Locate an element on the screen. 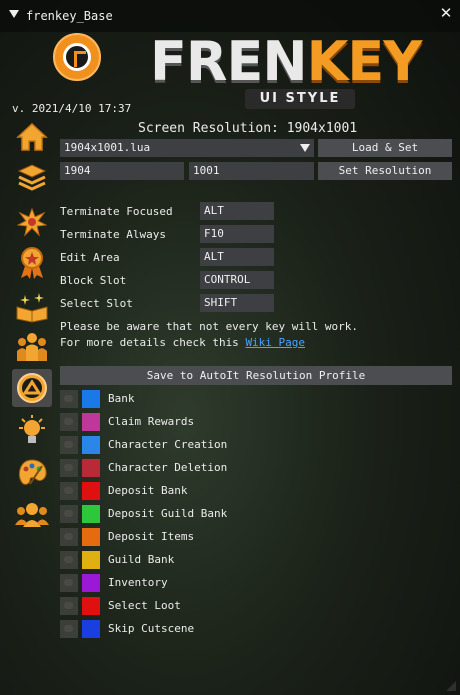 Image resolution: width=460 pixels, height=695 pixels. sidebar-item-autoit is located at coordinates (32, 388).